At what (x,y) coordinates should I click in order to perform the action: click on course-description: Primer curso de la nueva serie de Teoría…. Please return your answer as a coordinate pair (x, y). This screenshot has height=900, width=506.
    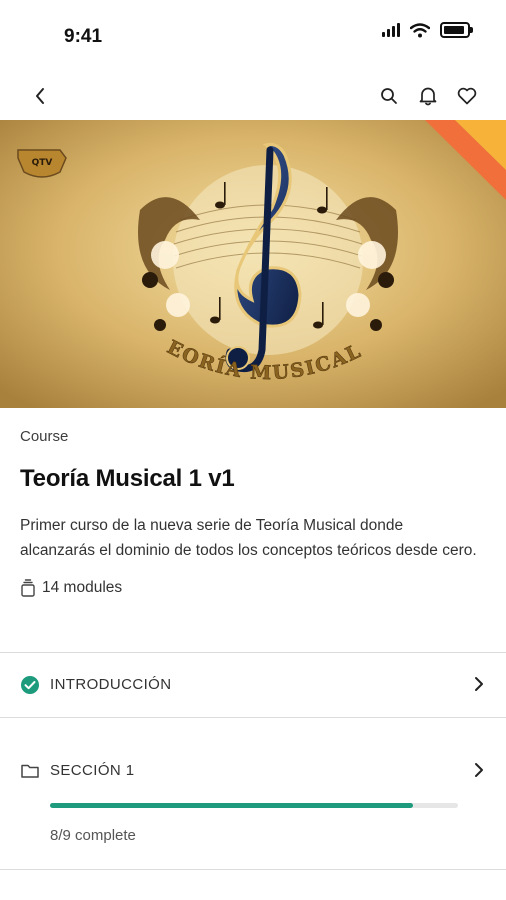
    Looking at the image, I should click on (248, 538).